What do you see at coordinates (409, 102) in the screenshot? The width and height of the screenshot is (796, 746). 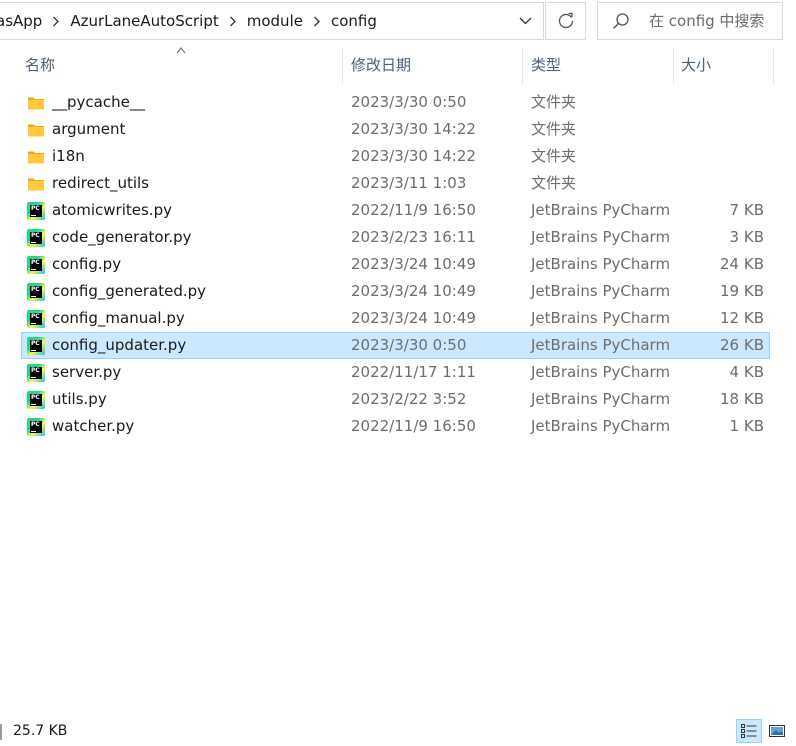 I see `file-date: 2023/3/30 0:50` at bounding box center [409, 102].